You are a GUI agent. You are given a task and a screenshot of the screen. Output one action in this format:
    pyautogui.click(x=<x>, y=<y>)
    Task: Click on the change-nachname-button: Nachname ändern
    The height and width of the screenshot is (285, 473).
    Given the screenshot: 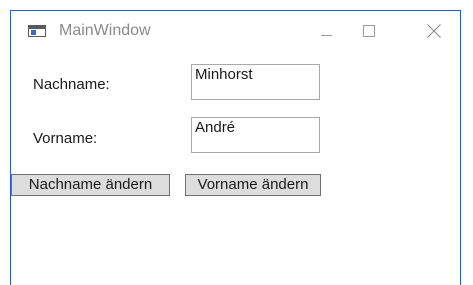 What is the action you would take?
    pyautogui.click(x=90, y=185)
    